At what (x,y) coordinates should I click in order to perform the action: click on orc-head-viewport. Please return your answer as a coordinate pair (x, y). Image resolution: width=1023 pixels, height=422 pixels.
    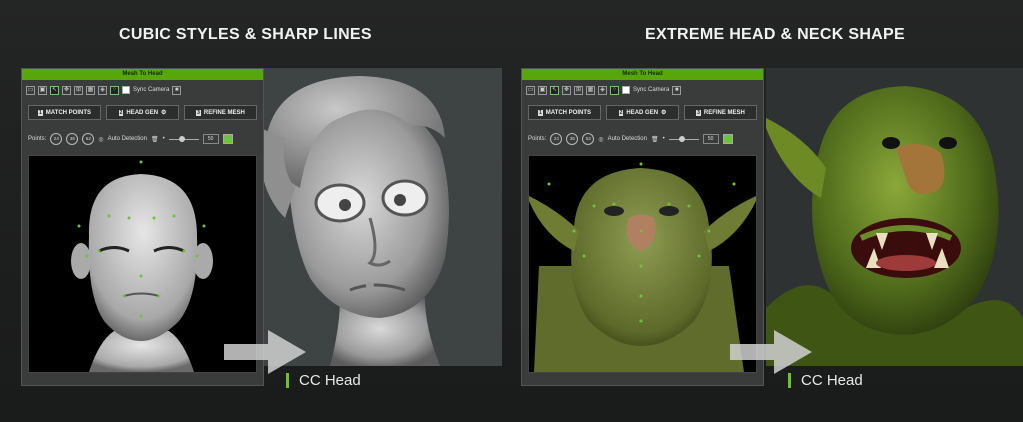
    Looking at the image, I should click on (642, 267).